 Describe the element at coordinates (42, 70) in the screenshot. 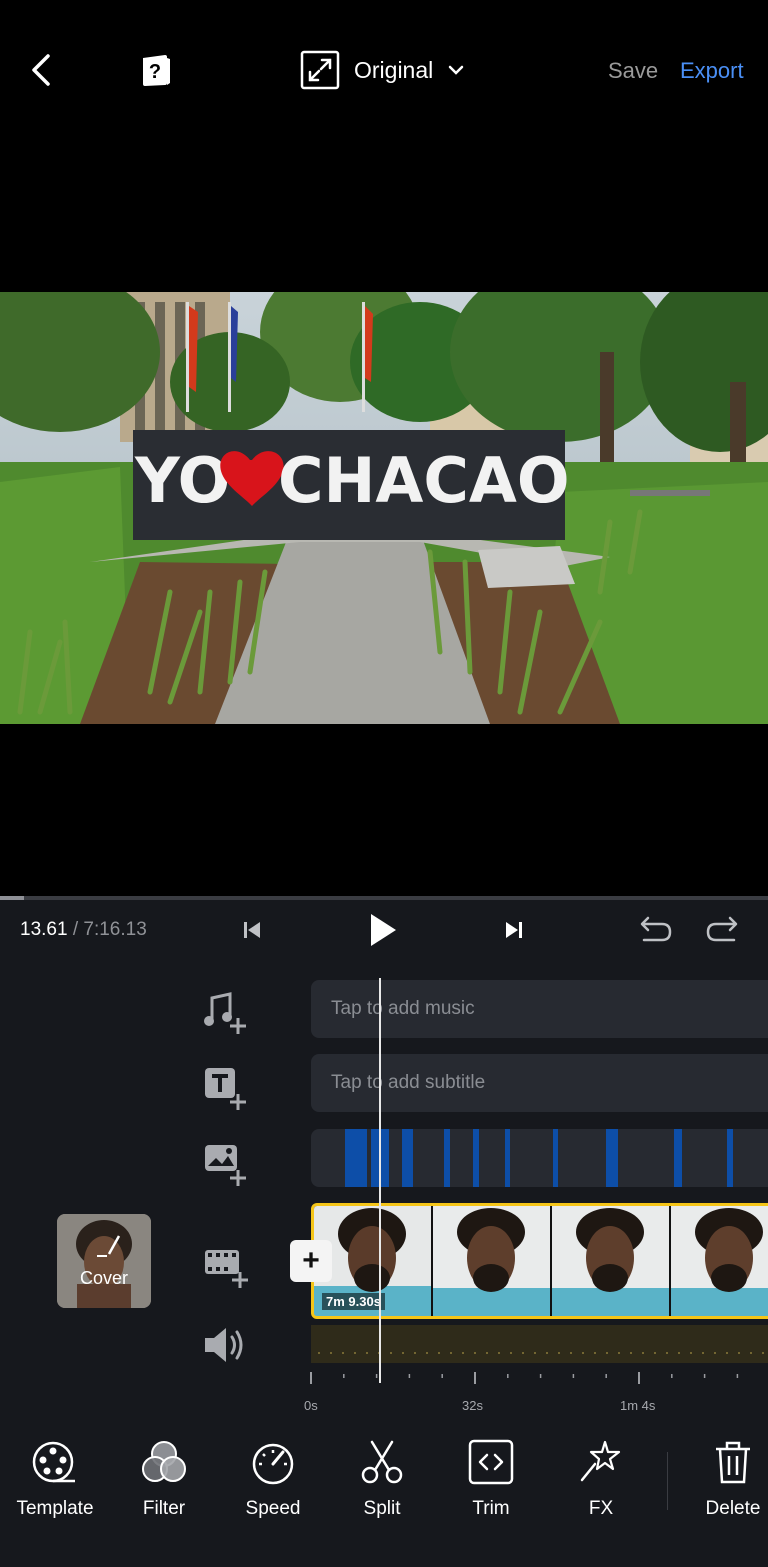

I see `back-icon` at that location.